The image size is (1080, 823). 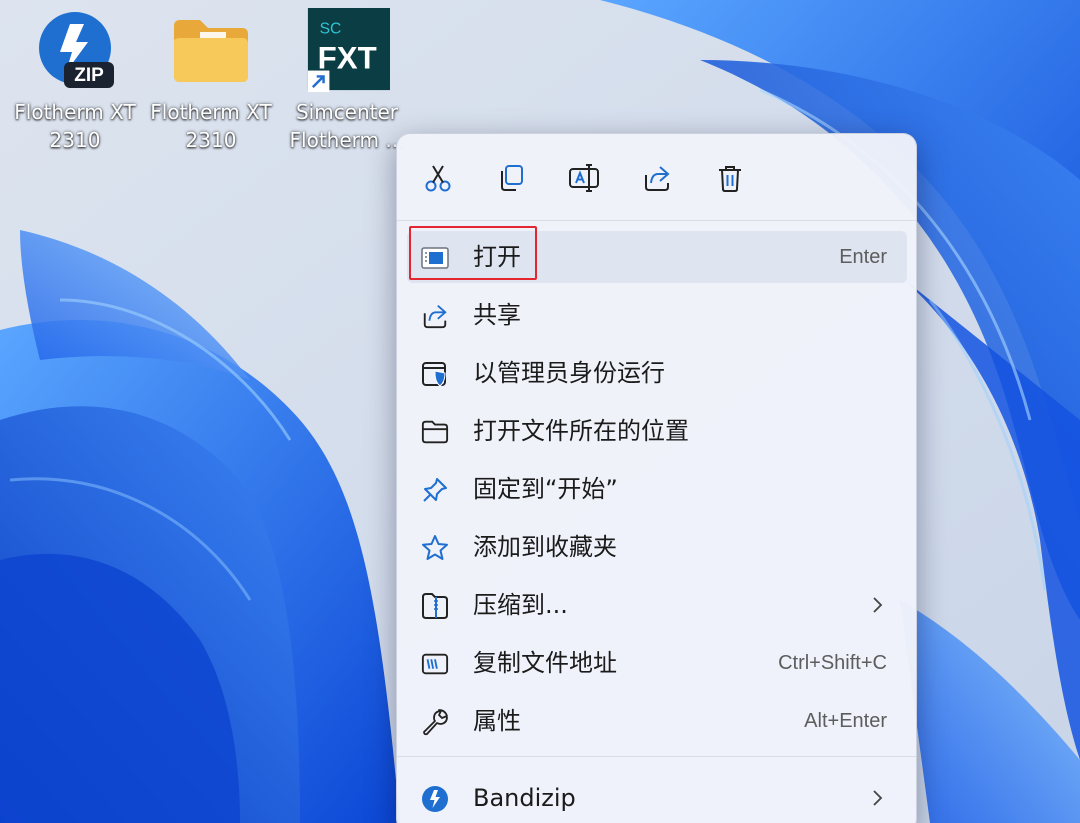 I want to click on fxt-subtitle: SC, so click(x=331, y=28).